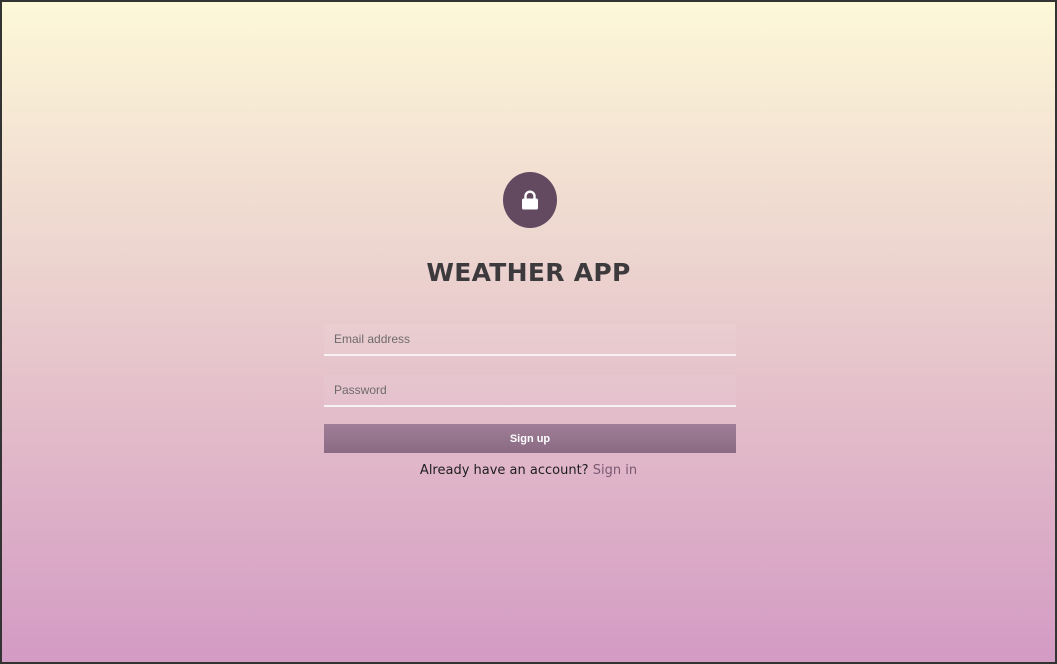 Image resolution: width=1057 pixels, height=664 pixels. I want to click on signin-prompt: Already have an account? Sign in, so click(528, 470).